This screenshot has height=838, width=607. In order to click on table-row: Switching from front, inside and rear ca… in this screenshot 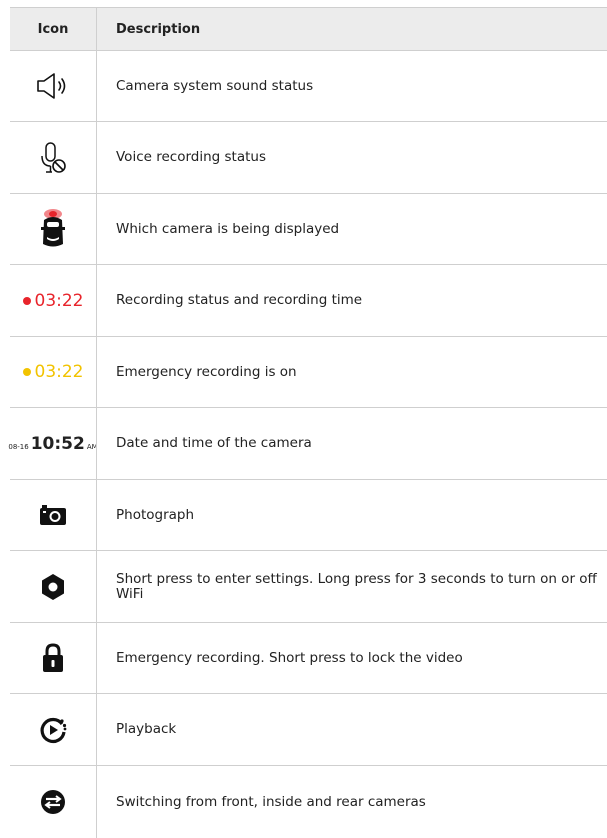, I will do `click(308, 802)`.